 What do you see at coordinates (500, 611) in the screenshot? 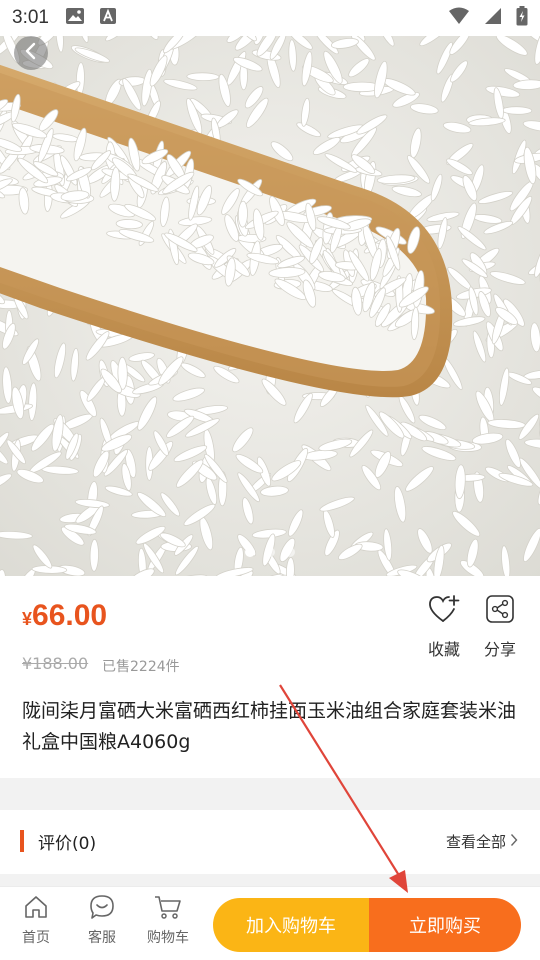
I see `share-icon` at bounding box center [500, 611].